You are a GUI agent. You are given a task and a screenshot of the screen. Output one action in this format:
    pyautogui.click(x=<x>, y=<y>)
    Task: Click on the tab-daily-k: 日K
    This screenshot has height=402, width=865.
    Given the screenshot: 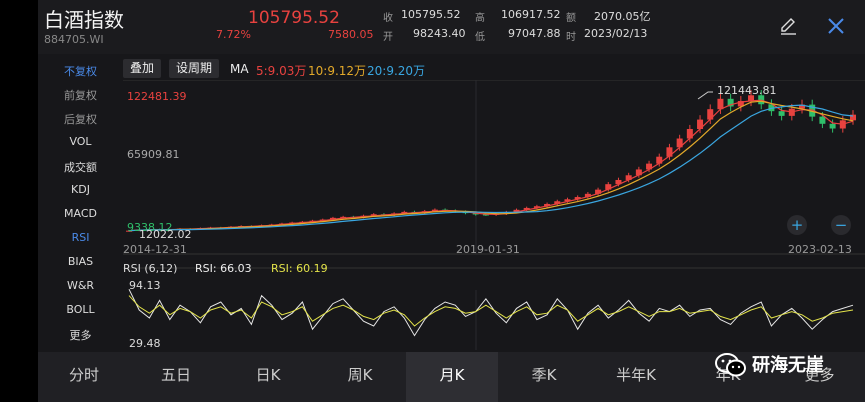 What is the action you would take?
    pyautogui.click(x=268, y=377)
    